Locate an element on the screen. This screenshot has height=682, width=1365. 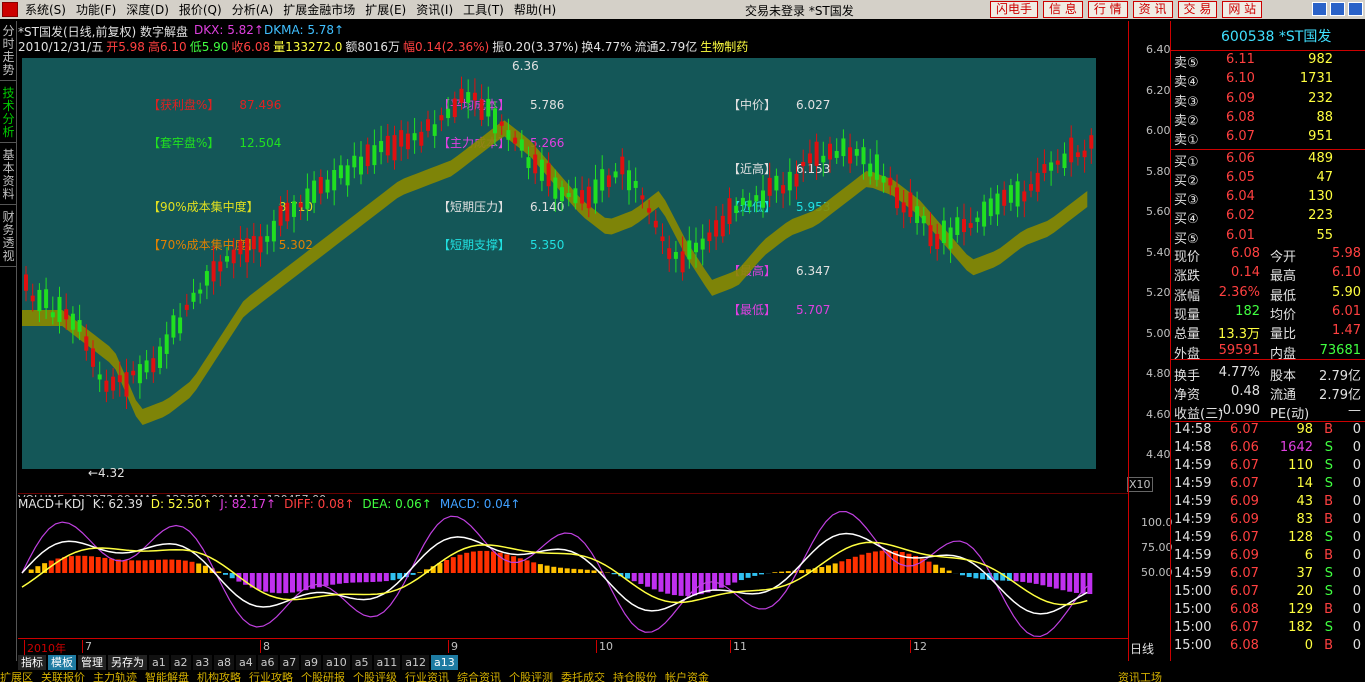
function-tab-11: 委托成交 is located at coordinates (583, 677).